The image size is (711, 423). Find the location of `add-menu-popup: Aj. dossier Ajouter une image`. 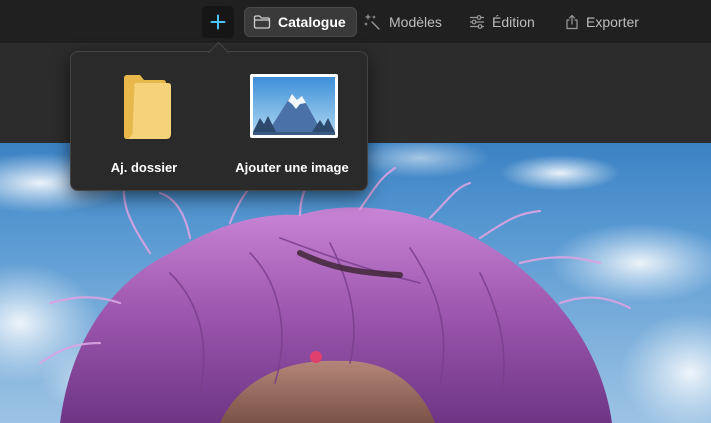

add-menu-popup: Aj. dossier Ajouter une image is located at coordinates (219, 121).